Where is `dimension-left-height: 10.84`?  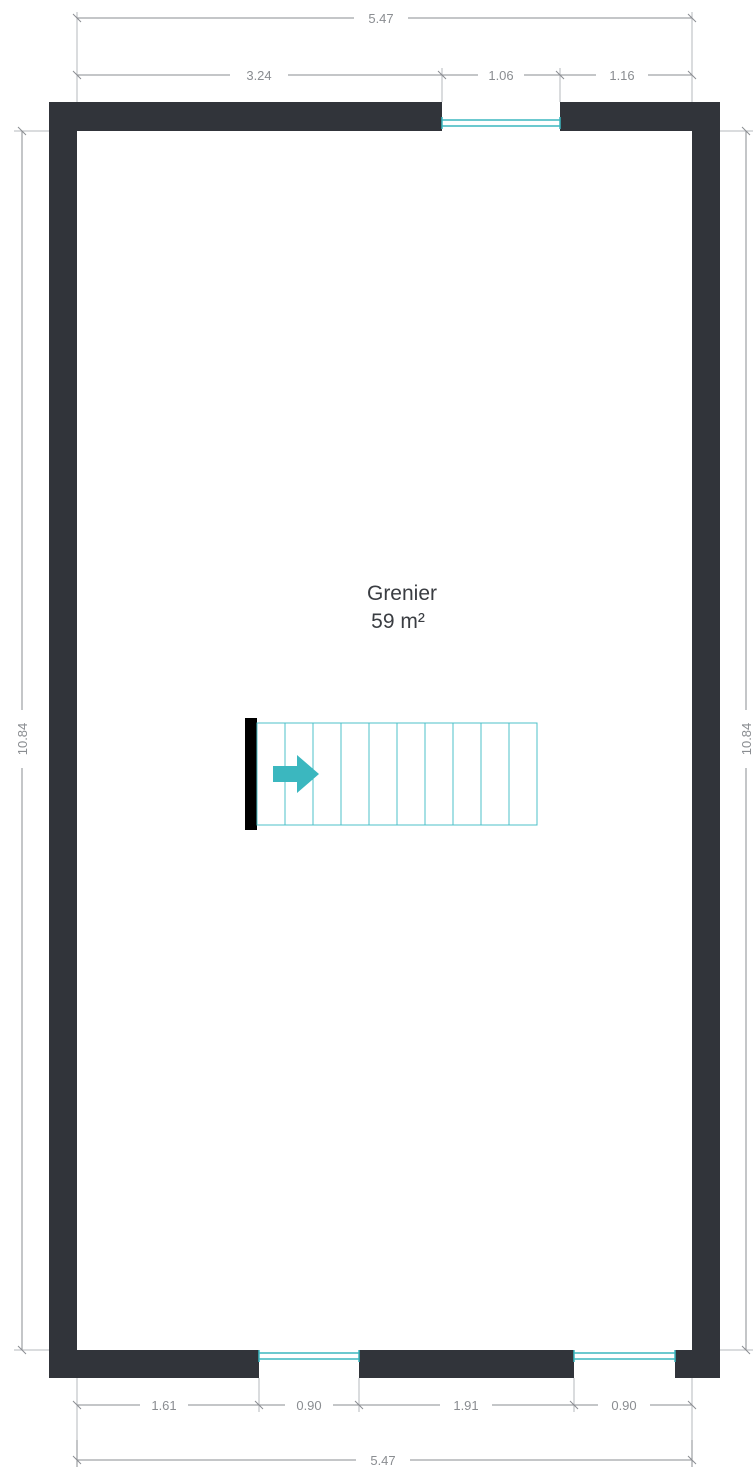
dimension-left-height: 10.84 is located at coordinates (31, 740).